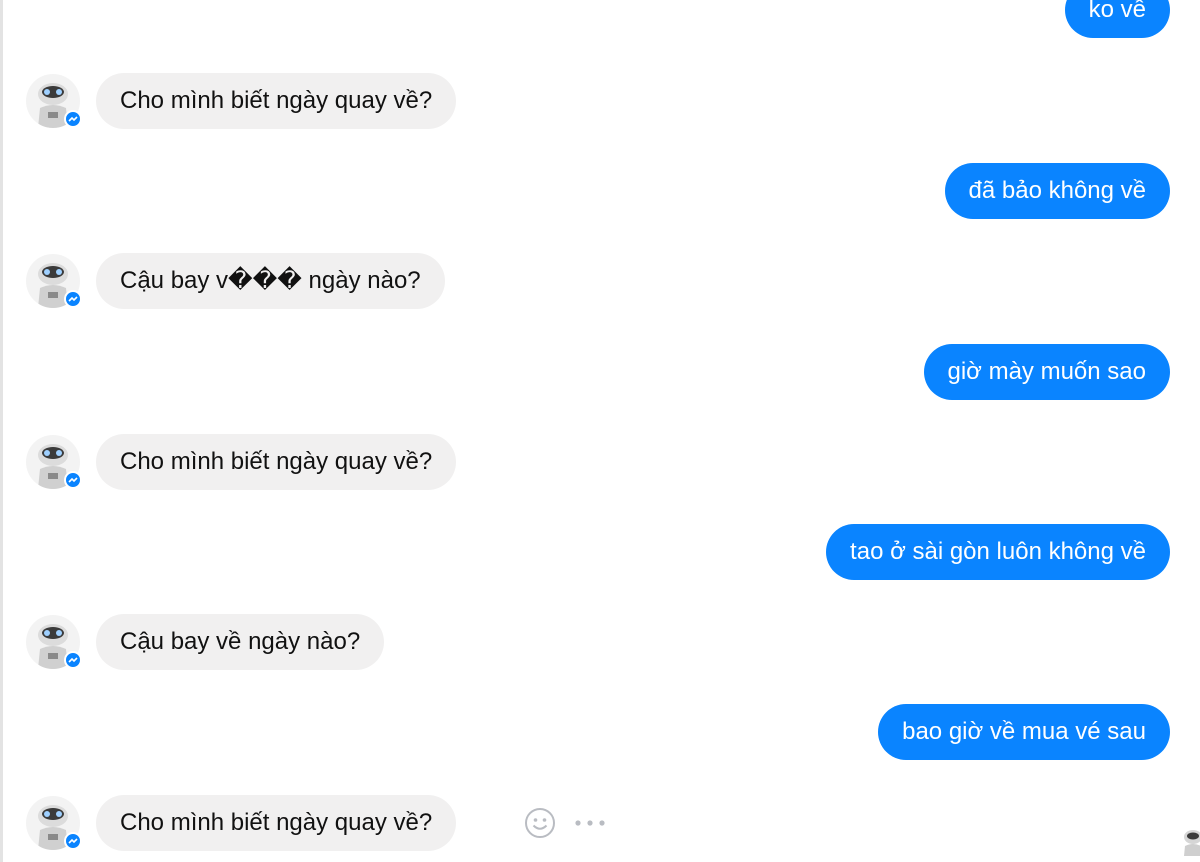 This screenshot has height=862, width=1200. I want to click on outgoing-message-bubble: ko về, so click(1117, 19).